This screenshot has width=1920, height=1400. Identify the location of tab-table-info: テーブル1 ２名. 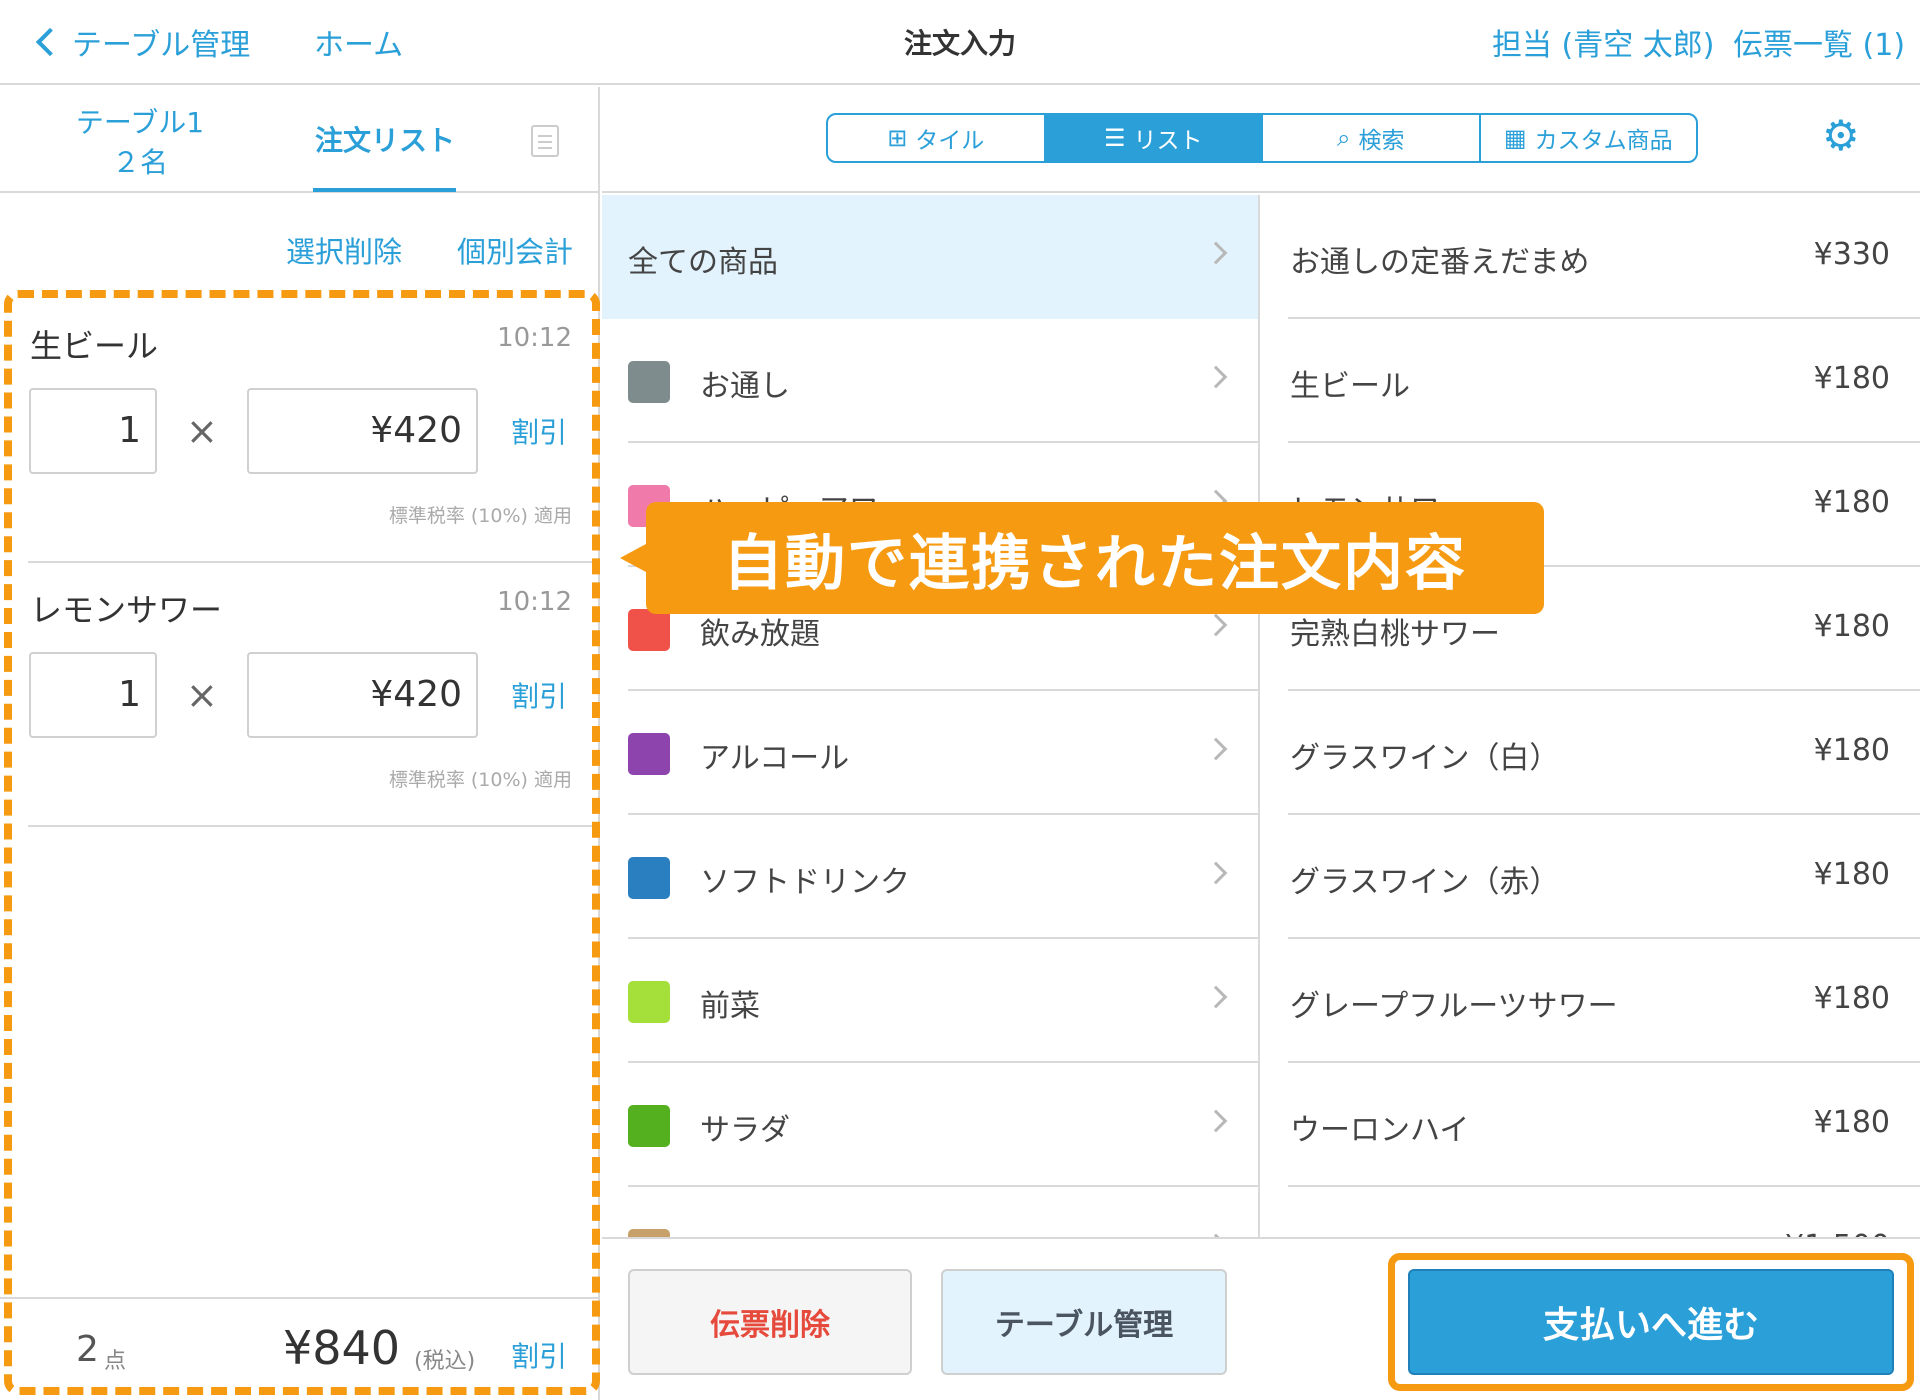
(140, 143).